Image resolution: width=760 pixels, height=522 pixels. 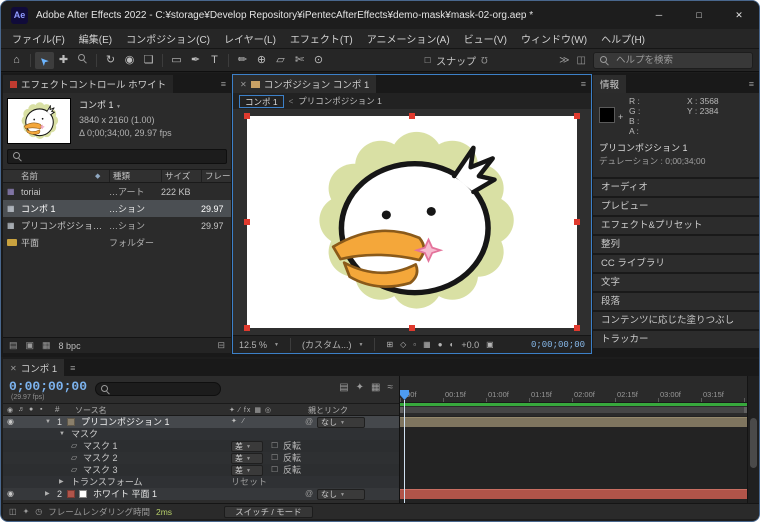 I want to click on snap-checkbox: ☐, so click(x=427, y=60).